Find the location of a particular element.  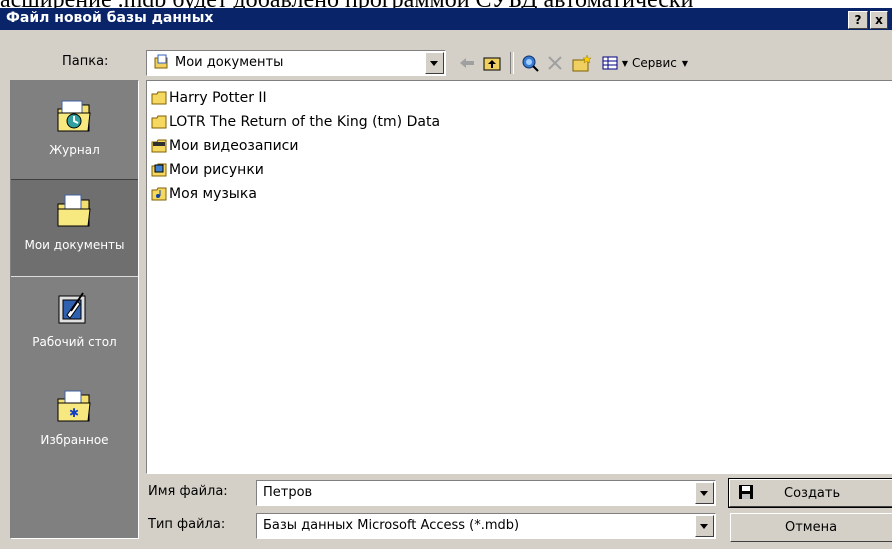

title-bar: Файл новой базы данных ? x is located at coordinates (446, 19).